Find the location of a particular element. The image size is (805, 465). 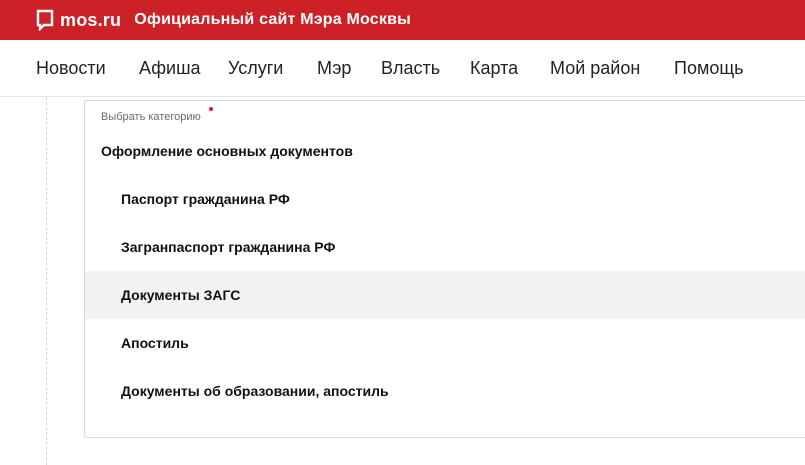

nav-item-services: Услуги is located at coordinates (255, 68).